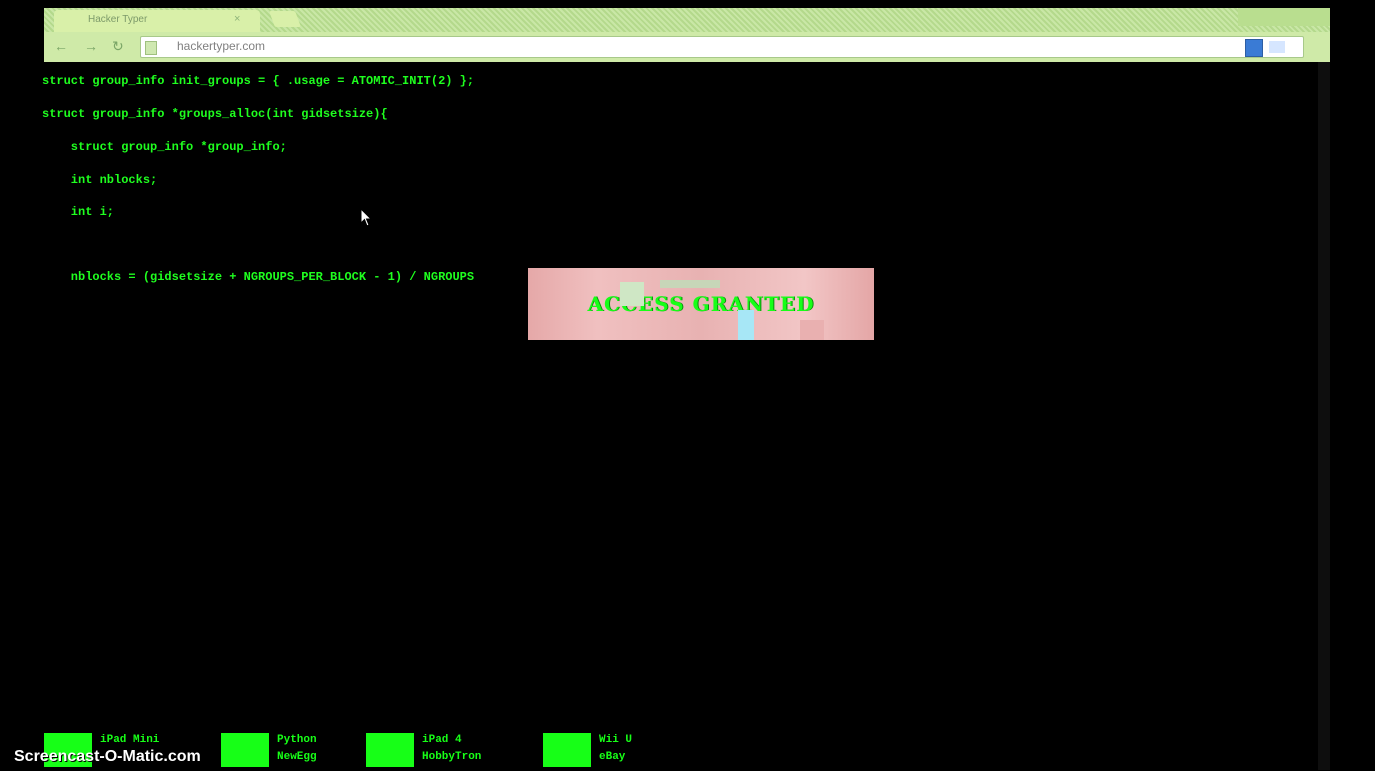 The height and width of the screenshot is (771, 1375). I want to click on screencast-watermark: Screencast-O-Matic.com, so click(107, 756).